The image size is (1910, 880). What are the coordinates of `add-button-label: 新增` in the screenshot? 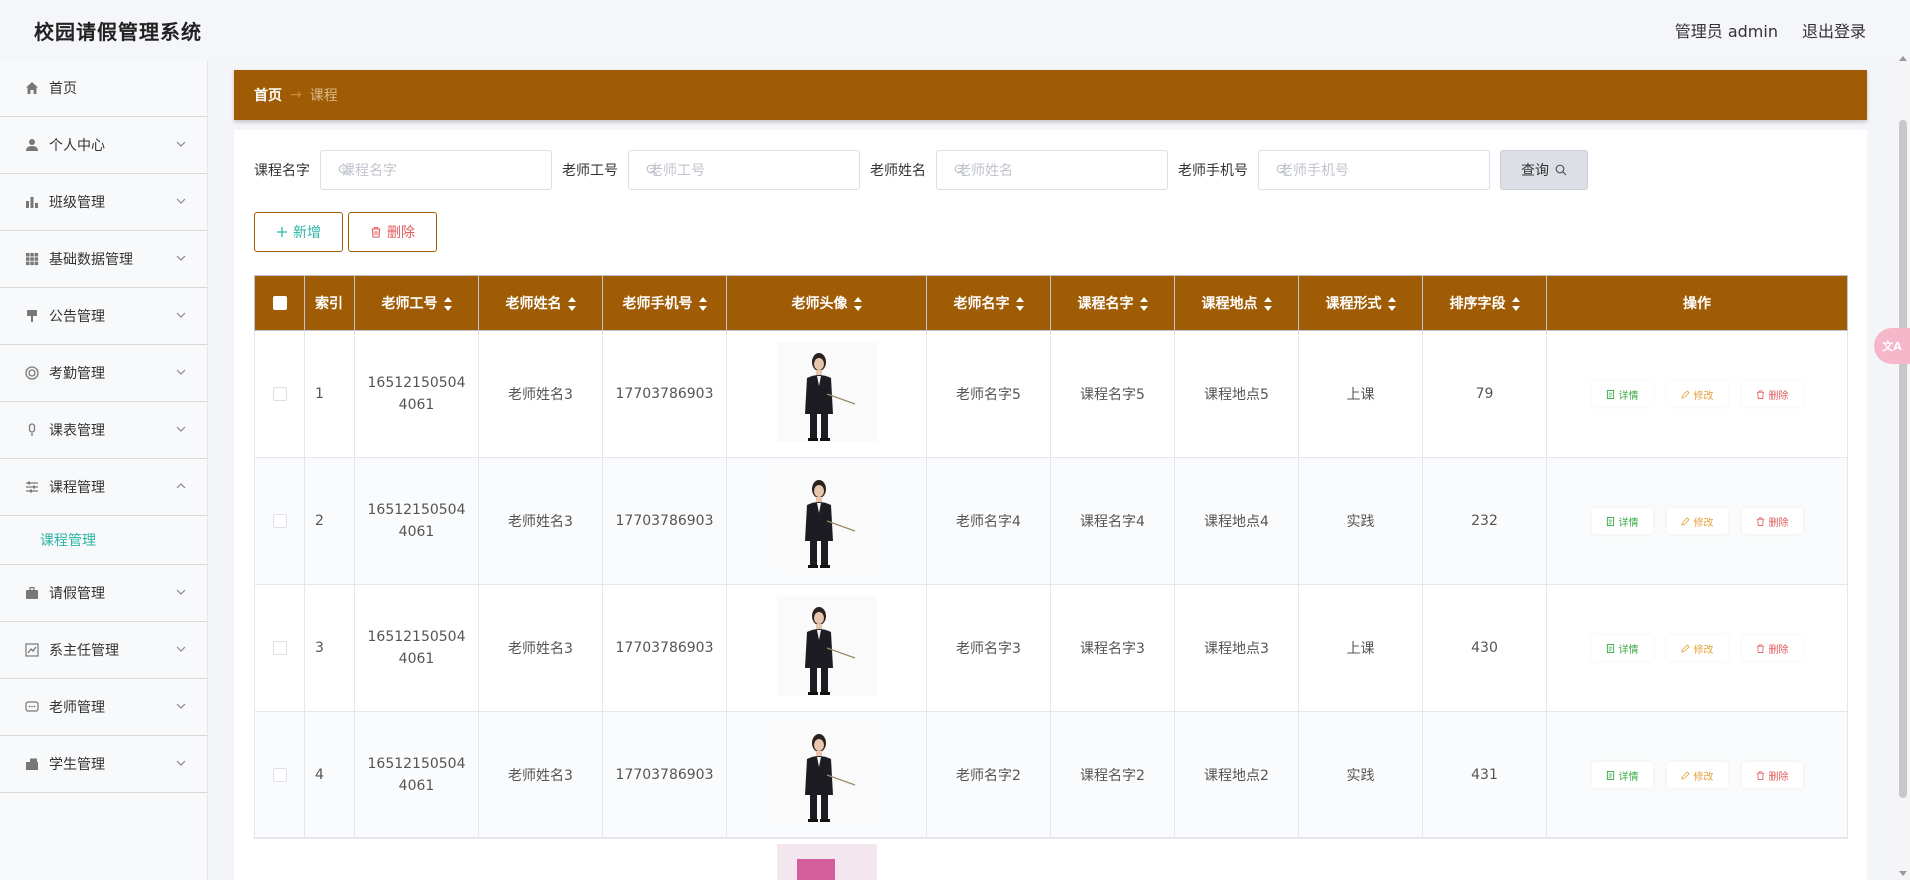 It's located at (307, 233).